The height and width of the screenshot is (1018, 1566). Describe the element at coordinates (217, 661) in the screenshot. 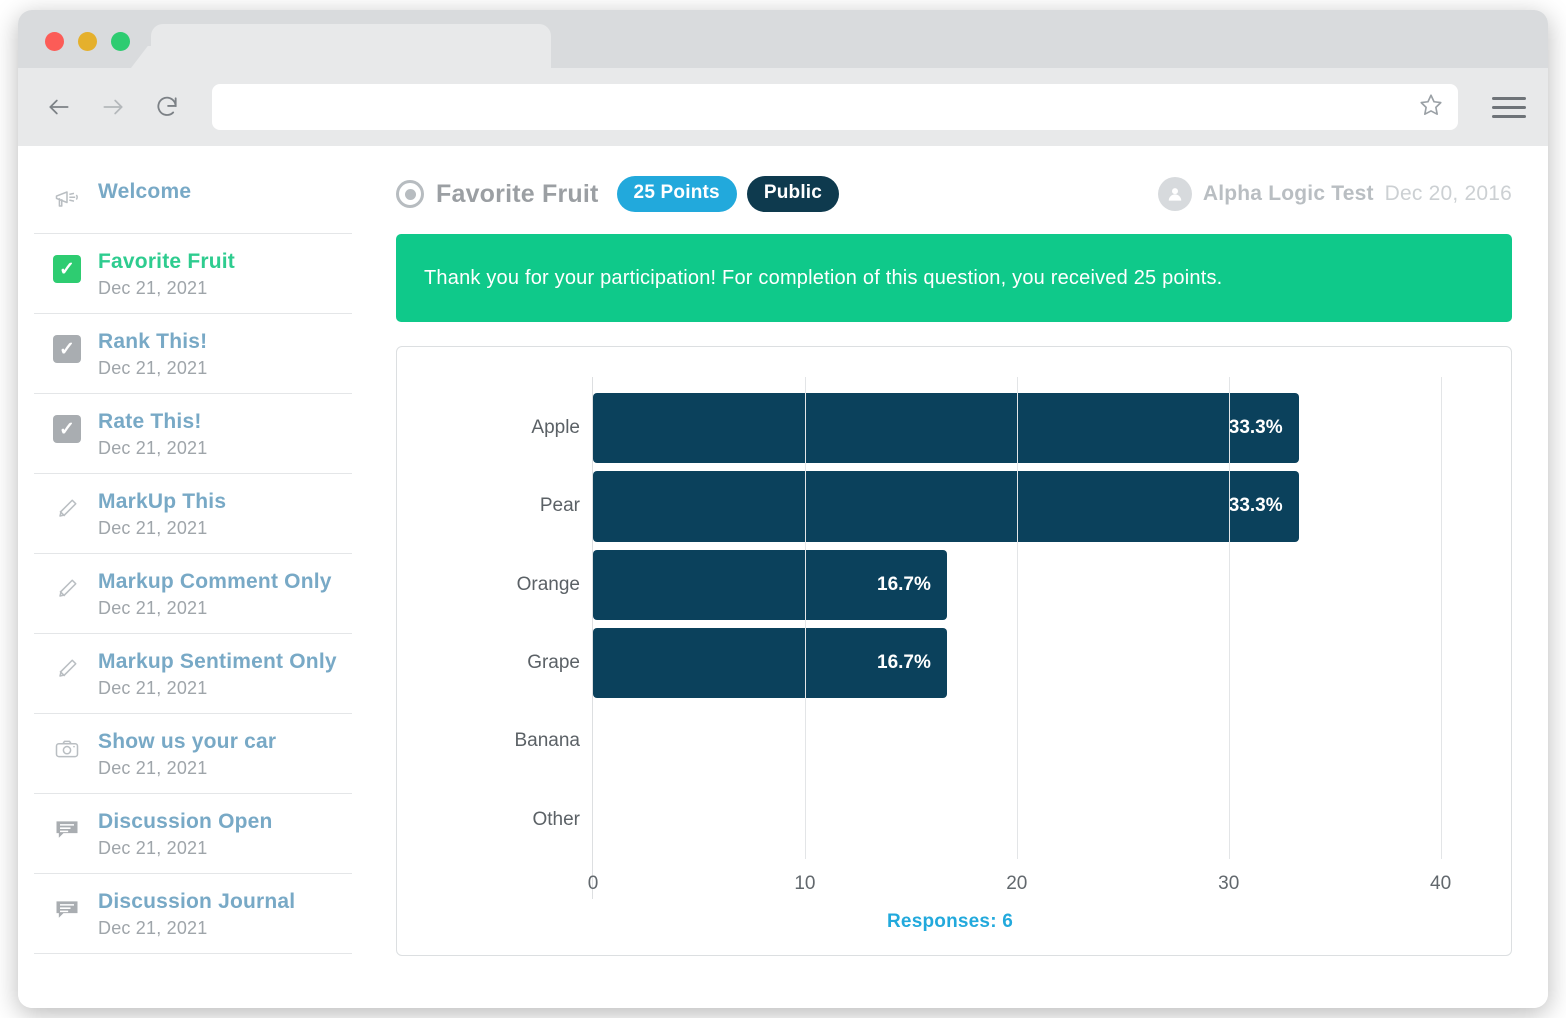

I see `sidebar-item-title: Markup Sentiment Only` at that location.